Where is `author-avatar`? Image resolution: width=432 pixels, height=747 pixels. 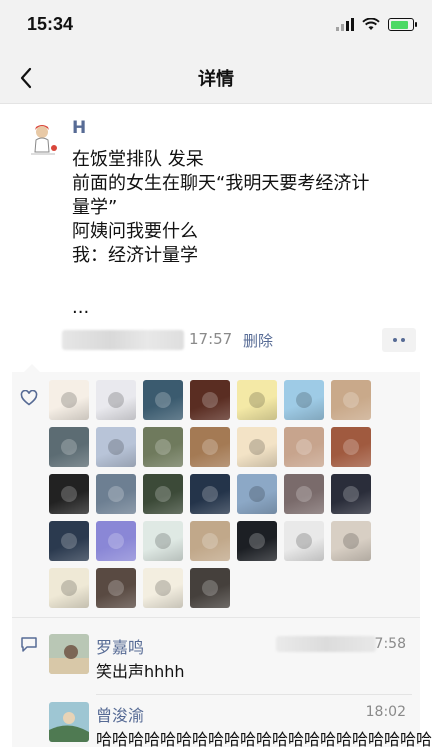
author-avatar is located at coordinates (44, 140).